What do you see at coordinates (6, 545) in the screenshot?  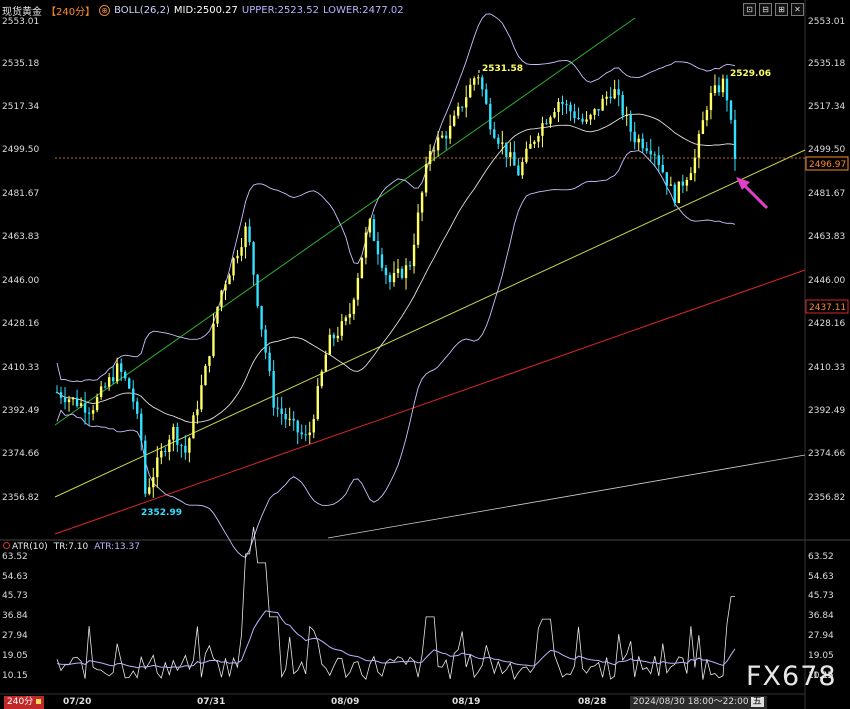 I see `record-dot-icon` at bounding box center [6, 545].